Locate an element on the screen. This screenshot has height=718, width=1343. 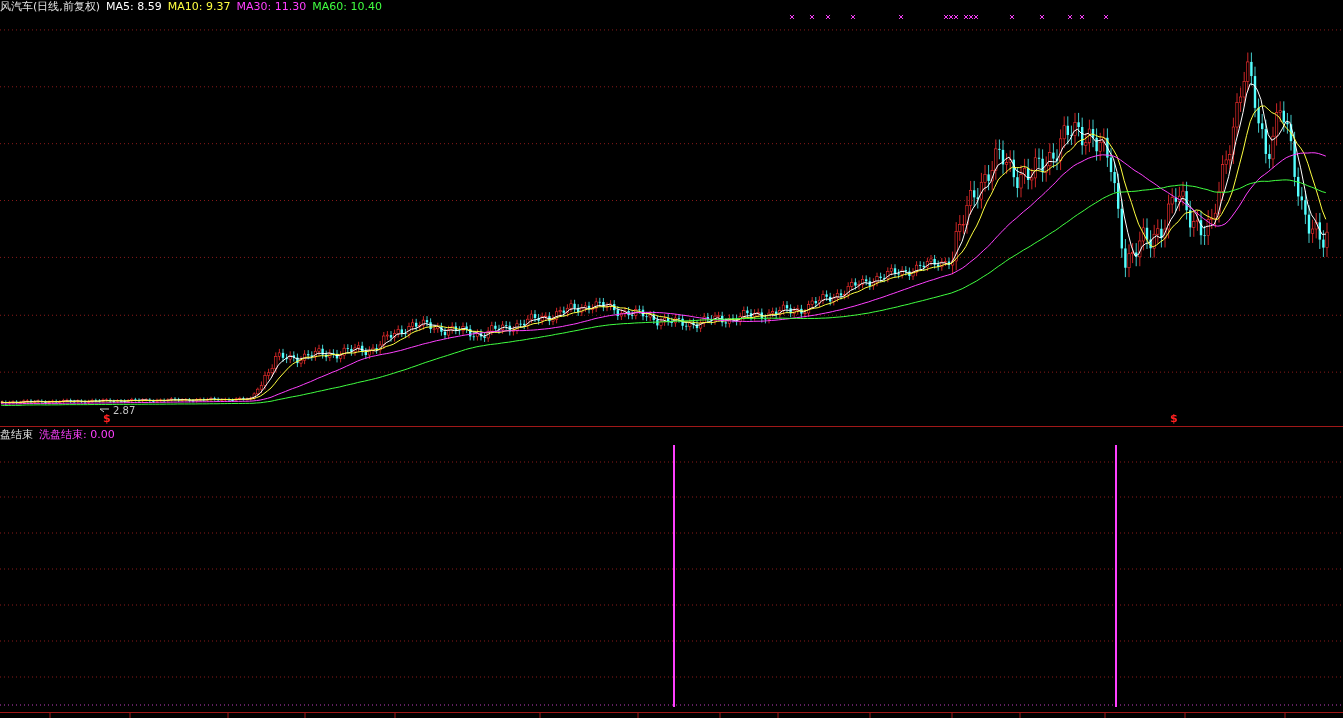
moving-average-value: MA60: 10.40 is located at coordinates (347, 7).